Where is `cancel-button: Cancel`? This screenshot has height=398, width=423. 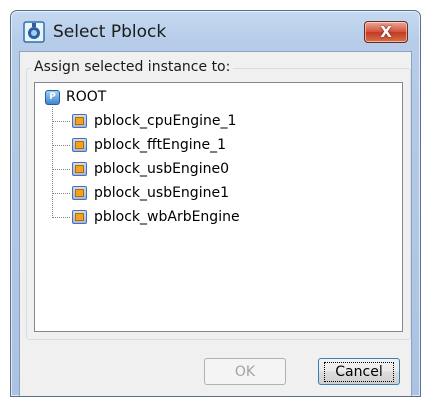
cancel-button: Cancel is located at coordinates (359, 371).